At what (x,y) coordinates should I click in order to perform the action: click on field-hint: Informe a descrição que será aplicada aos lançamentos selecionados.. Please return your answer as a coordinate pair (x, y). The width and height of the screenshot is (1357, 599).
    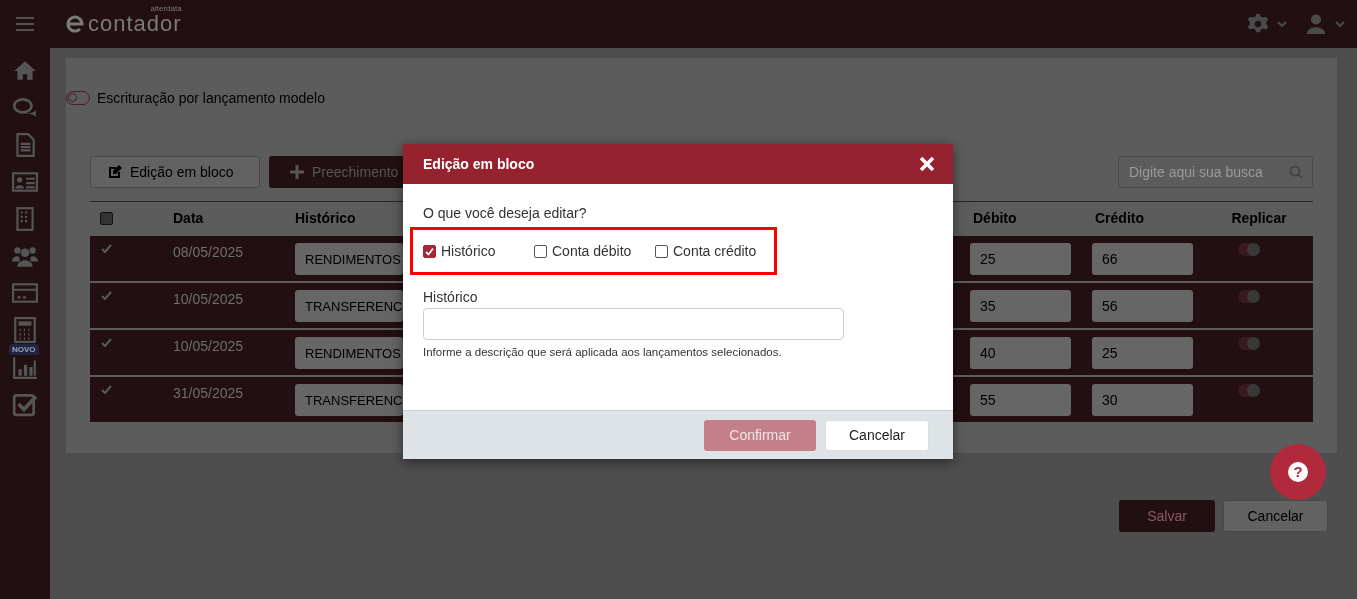
    Looking at the image, I should click on (603, 352).